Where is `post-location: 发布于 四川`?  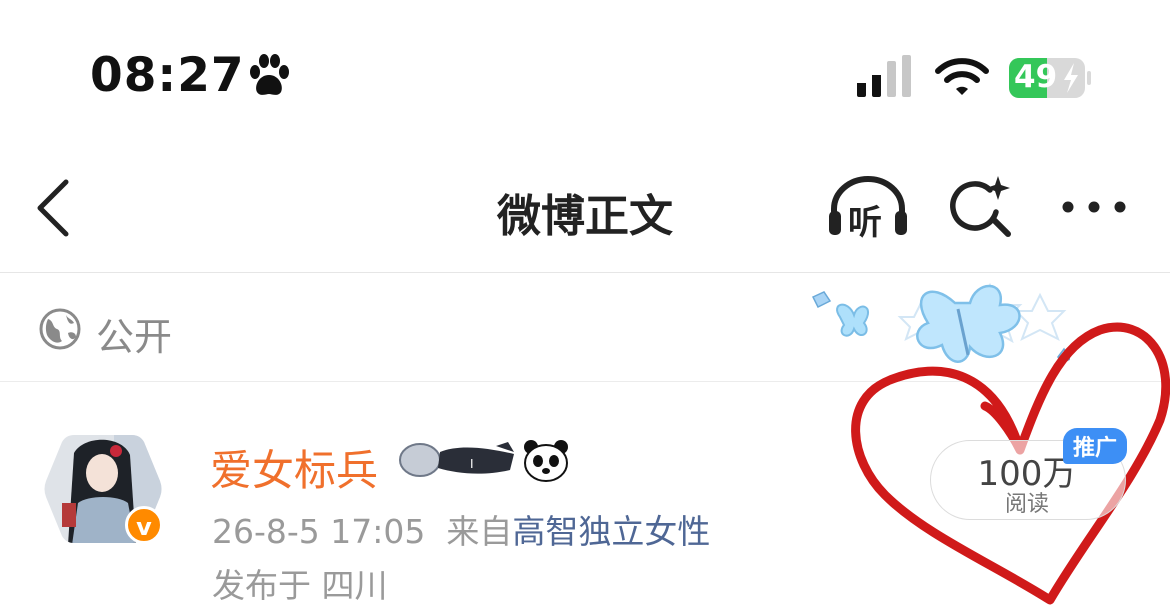
post-location: 发布于 四川 is located at coordinates (300, 585).